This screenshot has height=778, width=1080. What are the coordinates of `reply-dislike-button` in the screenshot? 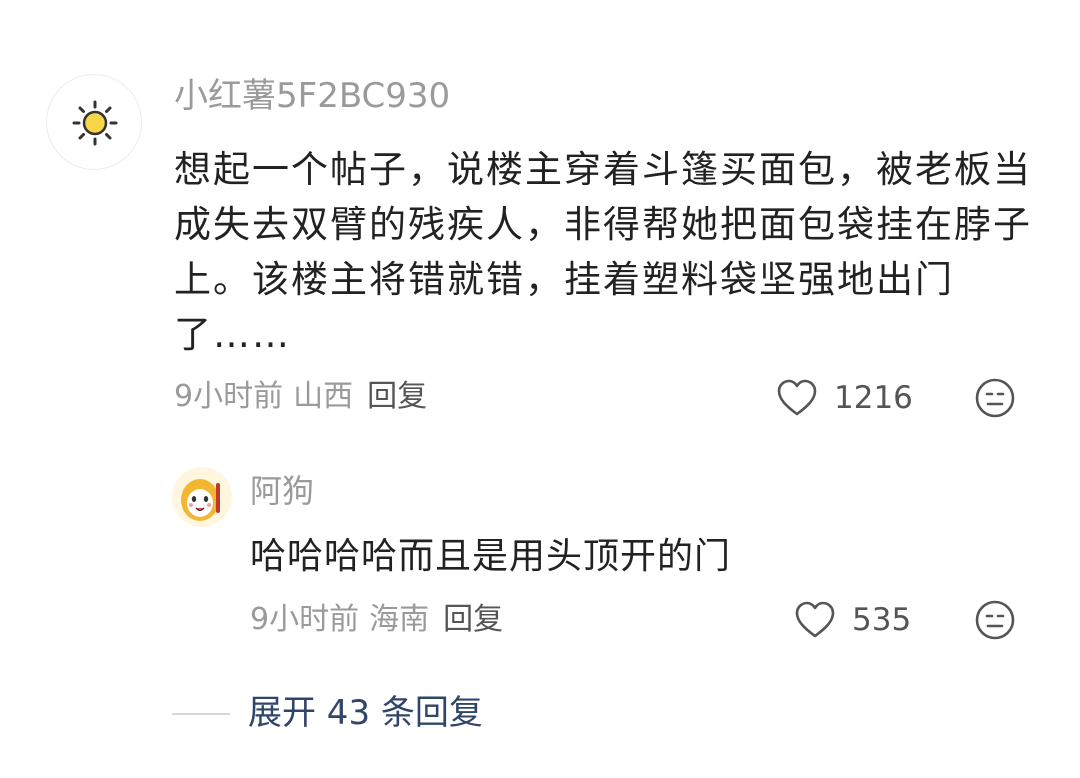 It's located at (995, 620).